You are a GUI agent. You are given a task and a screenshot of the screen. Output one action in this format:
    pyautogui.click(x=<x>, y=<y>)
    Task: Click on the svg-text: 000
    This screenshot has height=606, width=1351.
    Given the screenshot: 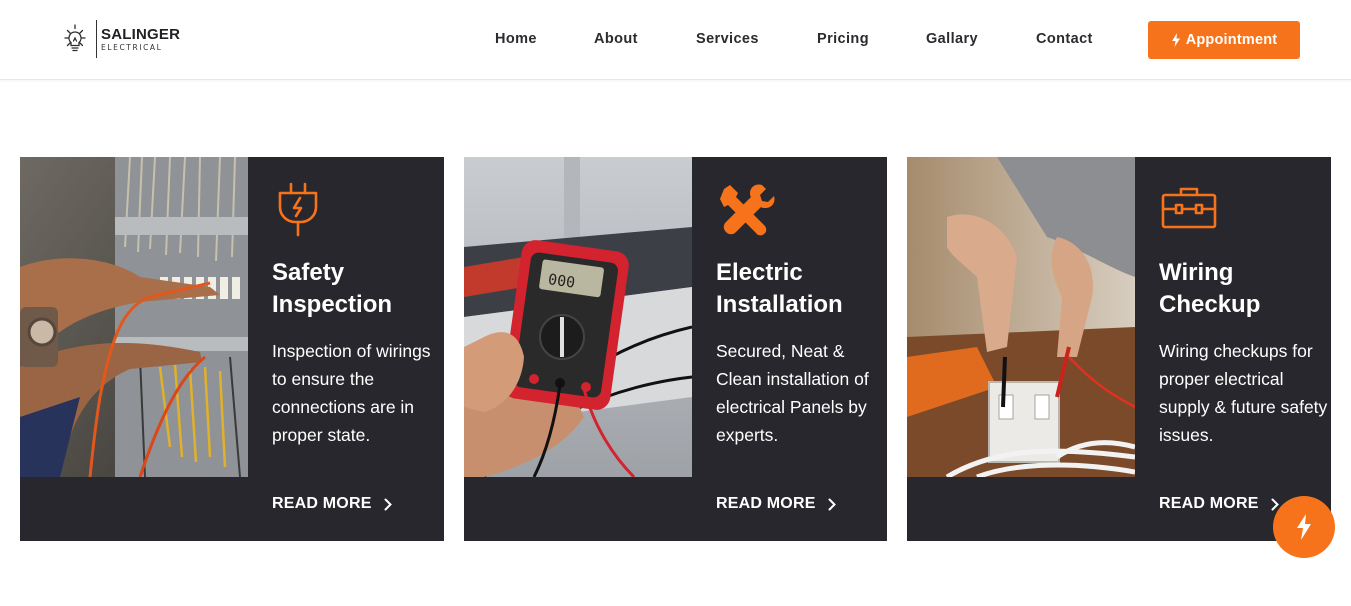 What is the action you would take?
    pyautogui.click(x=561, y=281)
    